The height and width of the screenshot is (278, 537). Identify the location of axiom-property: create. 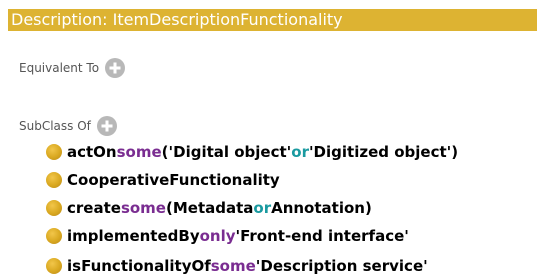
(94, 208).